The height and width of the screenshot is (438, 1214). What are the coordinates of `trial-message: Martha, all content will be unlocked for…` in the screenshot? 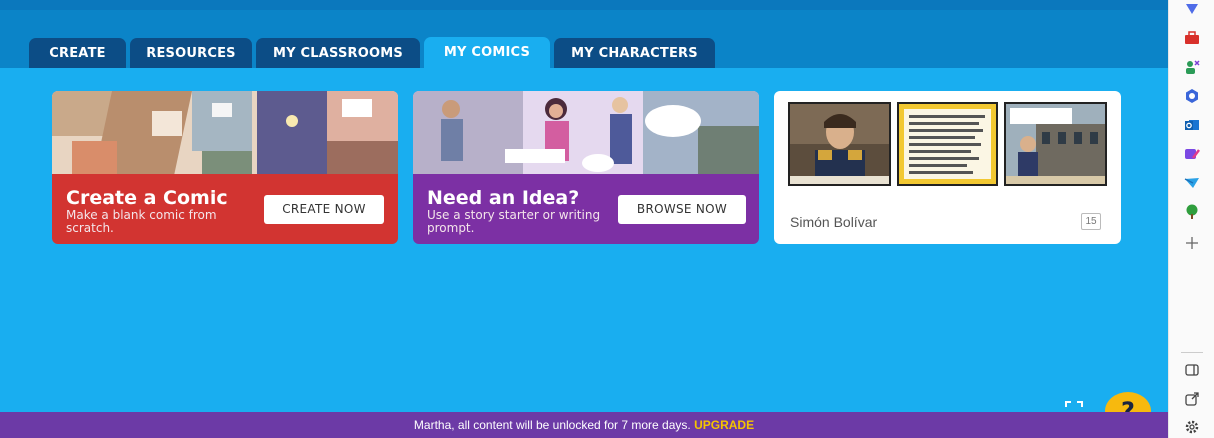 It's located at (552, 425).